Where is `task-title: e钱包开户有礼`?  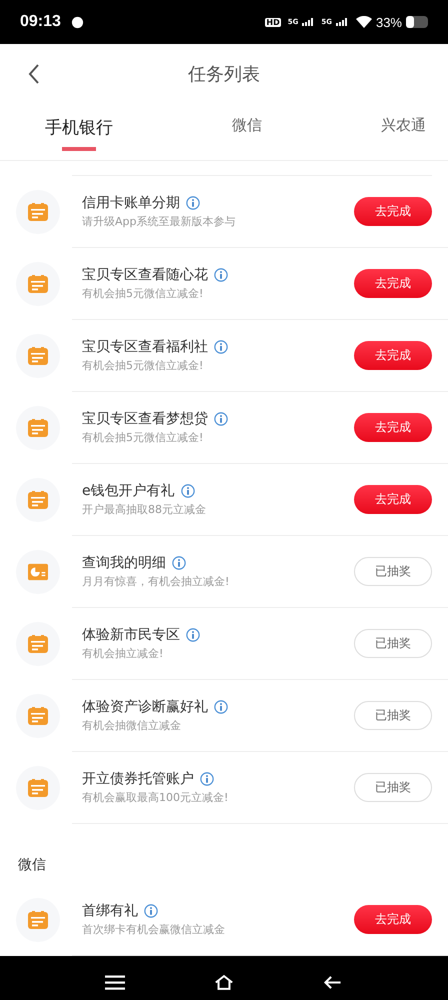 task-title: e钱包开户有礼 is located at coordinates (128, 491).